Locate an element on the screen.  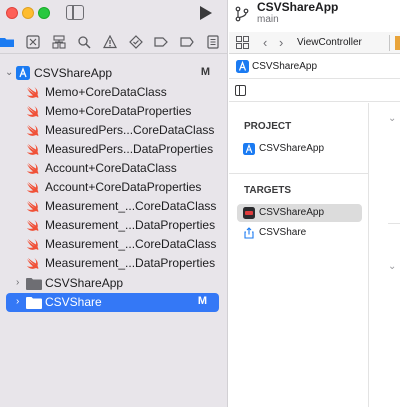
targets-heading: TARGETS is located at coordinates (268, 190).